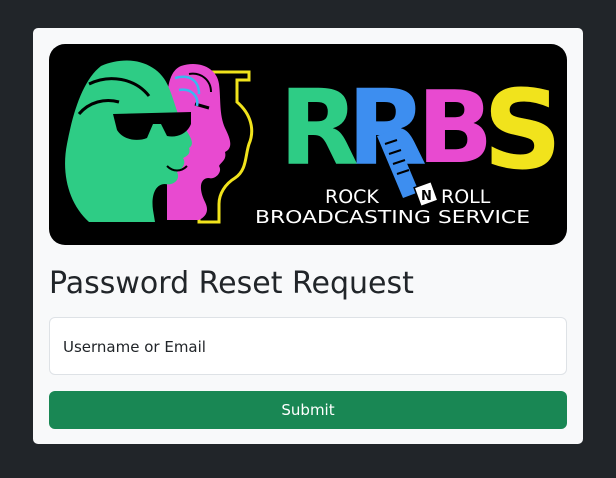 The width and height of the screenshot is (616, 478). I want to click on submit-button: Submit, so click(308, 410).